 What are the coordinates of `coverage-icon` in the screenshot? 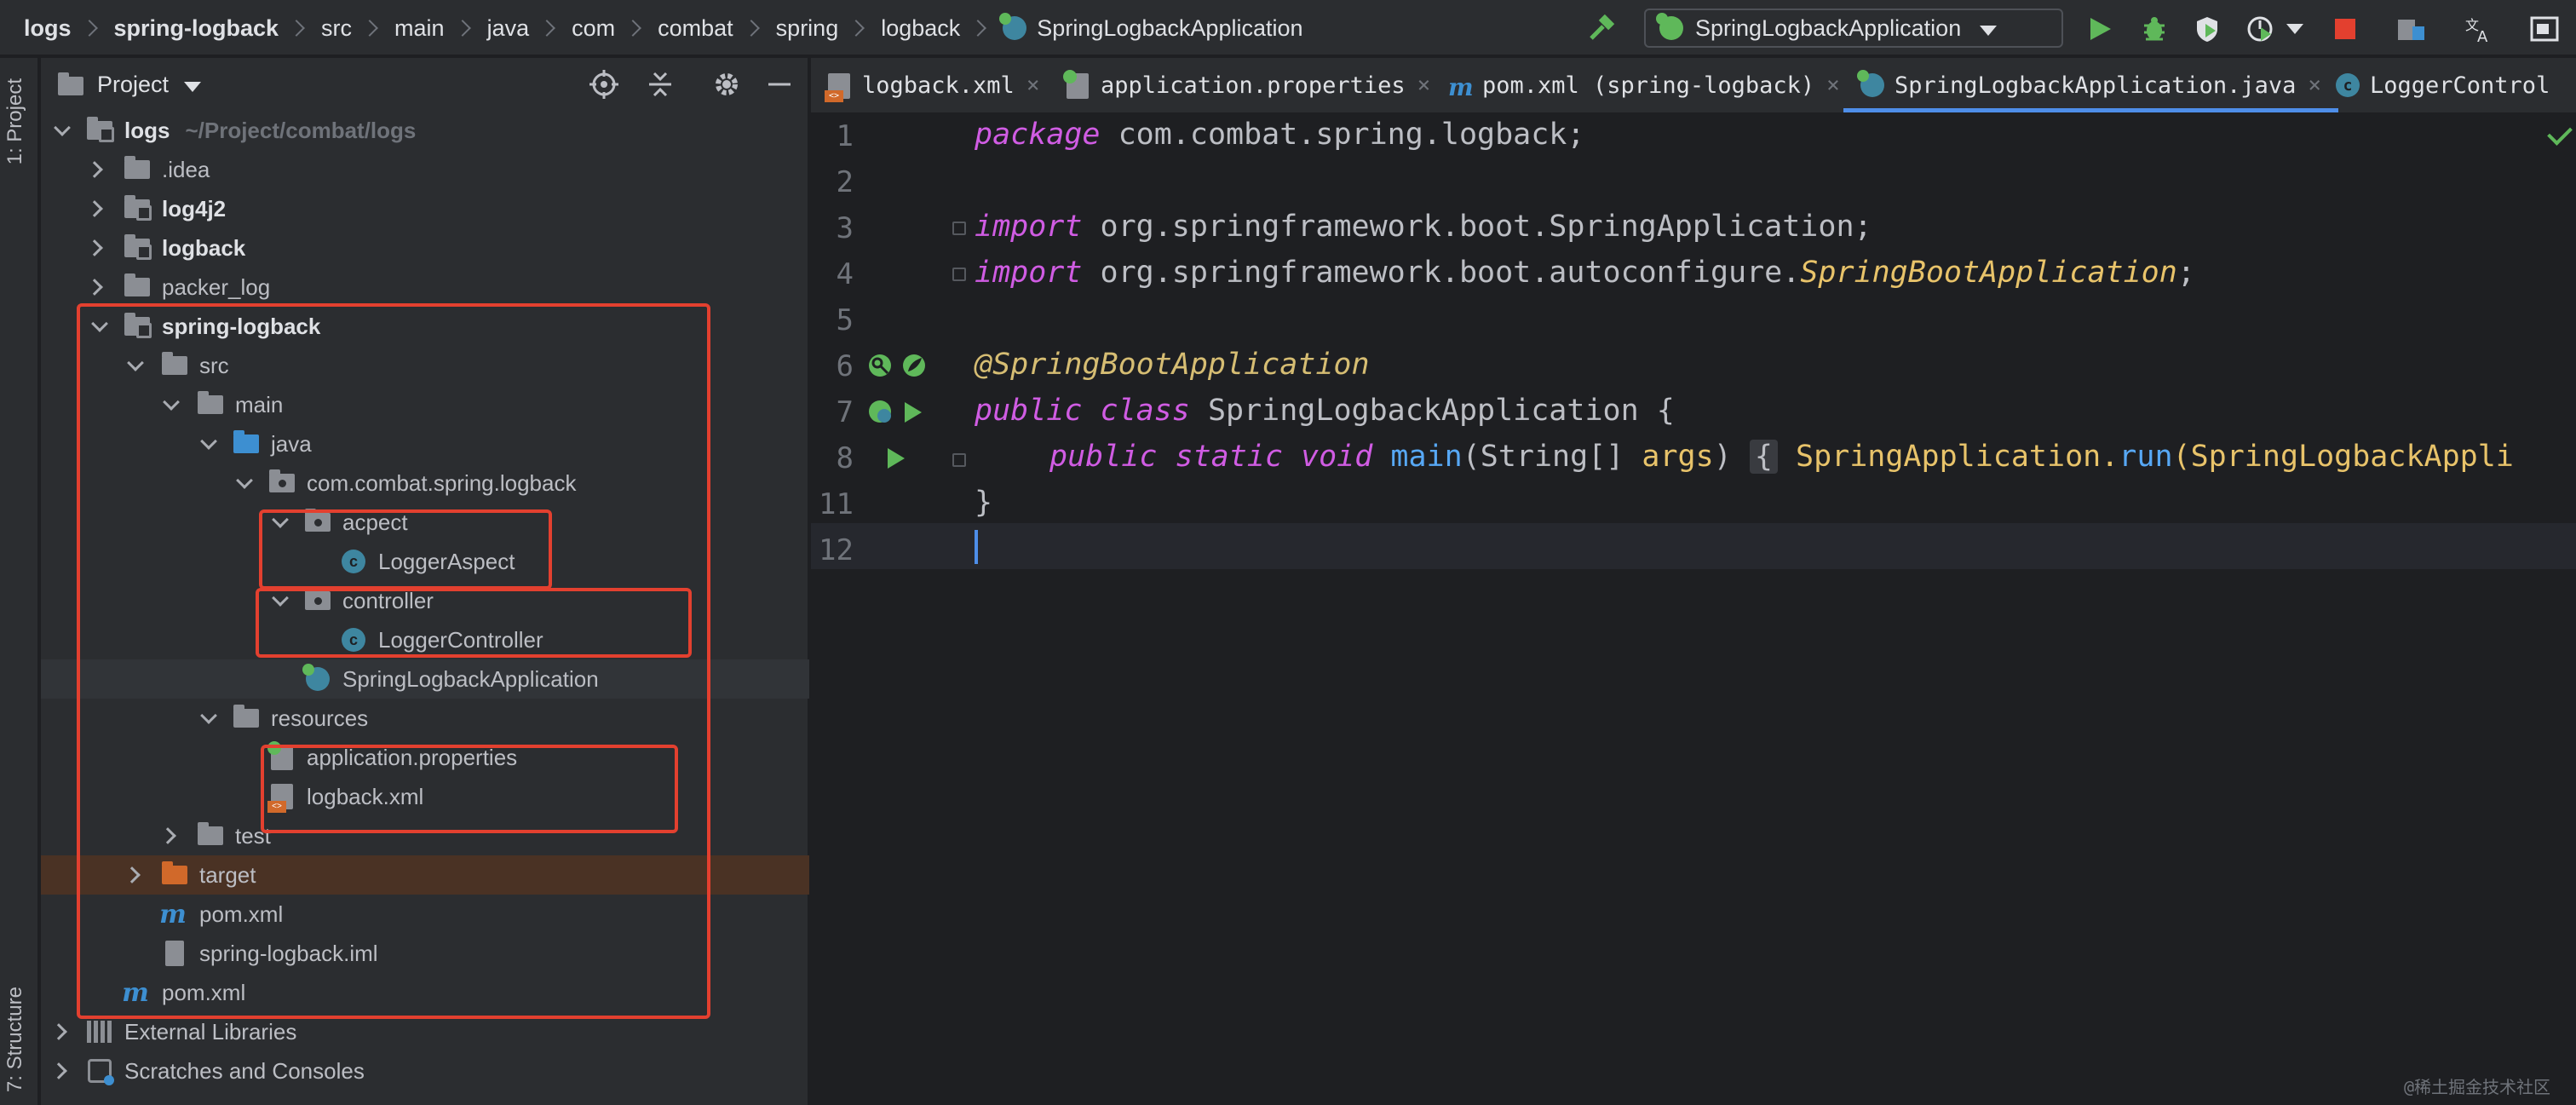 It's located at (2207, 29).